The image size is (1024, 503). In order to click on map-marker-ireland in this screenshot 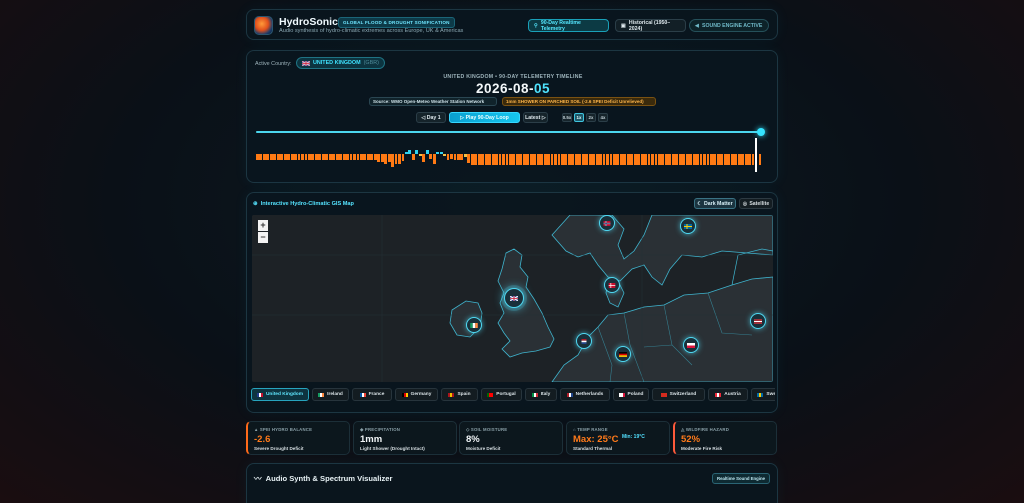, I will do `click(474, 325)`.